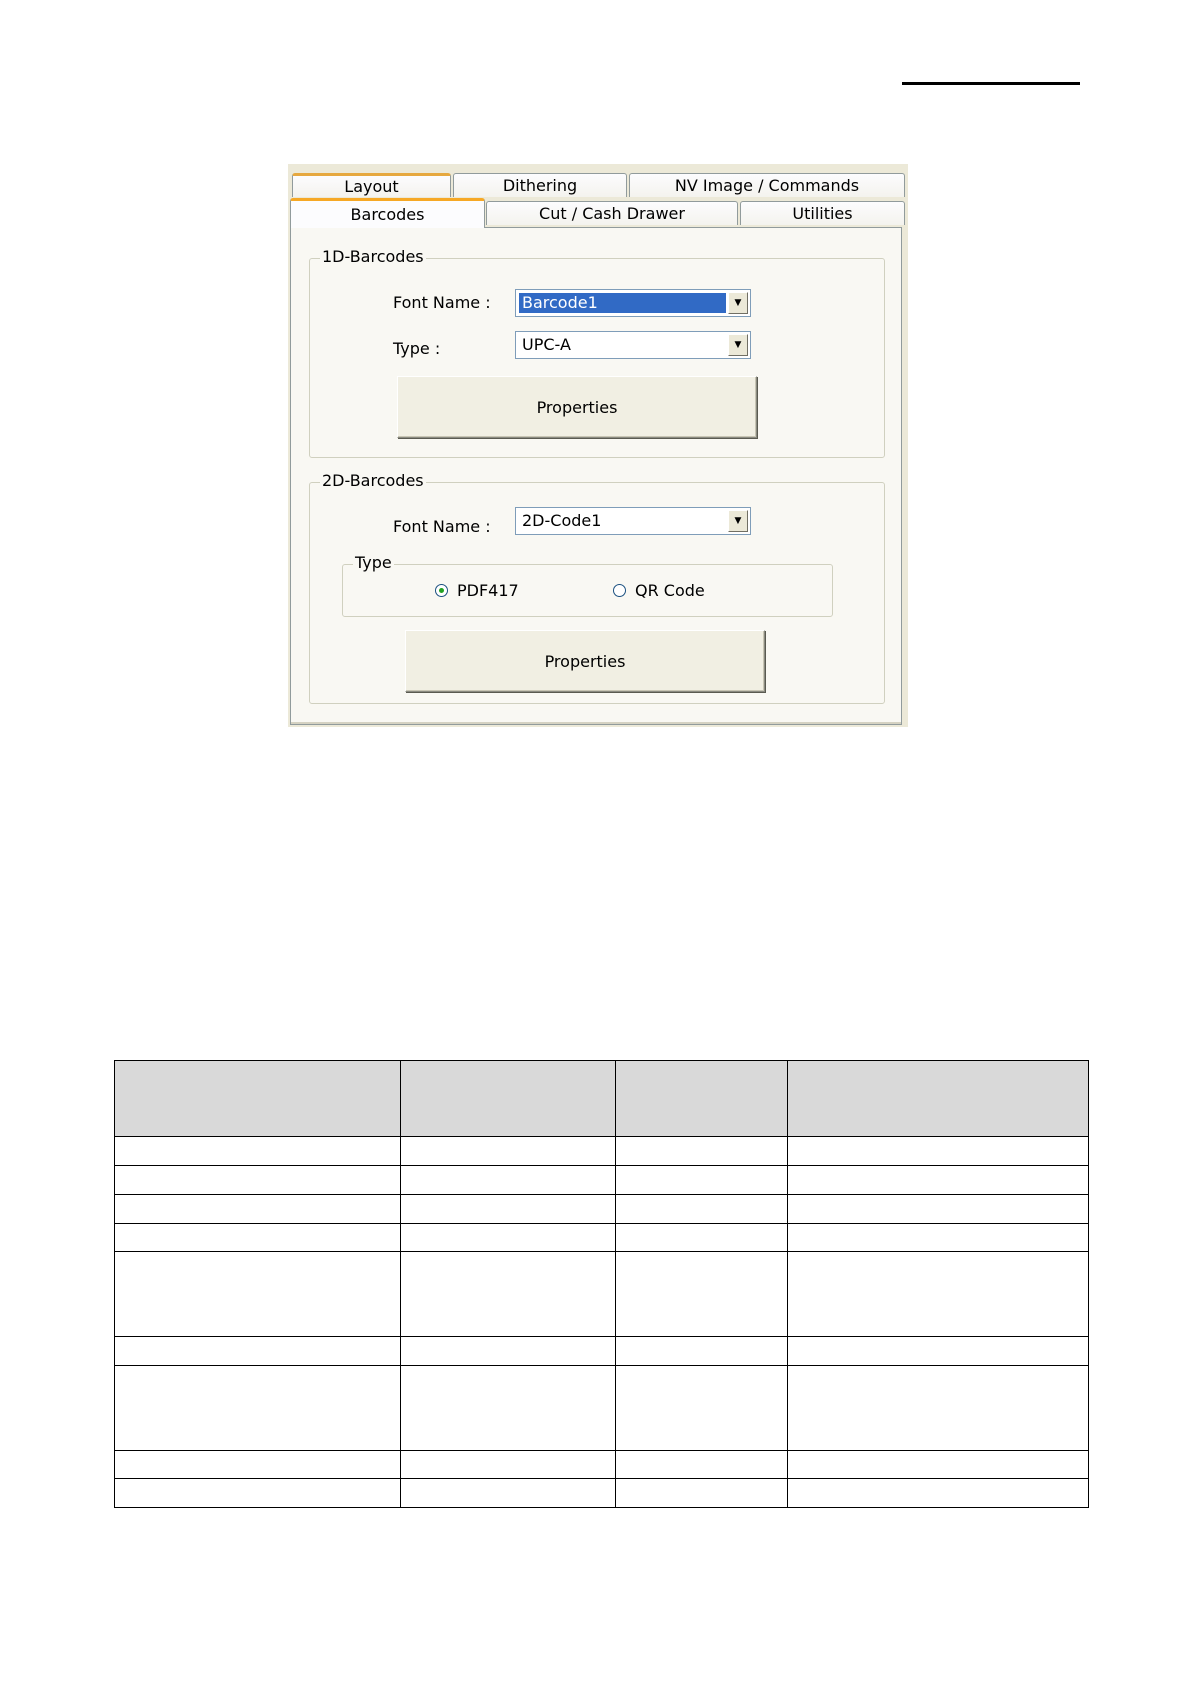 The height and width of the screenshot is (1684, 1191). Describe the element at coordinates (373, 480) in the screenshot. I see `group-title-2d: 2D-Barcodes` at that location.